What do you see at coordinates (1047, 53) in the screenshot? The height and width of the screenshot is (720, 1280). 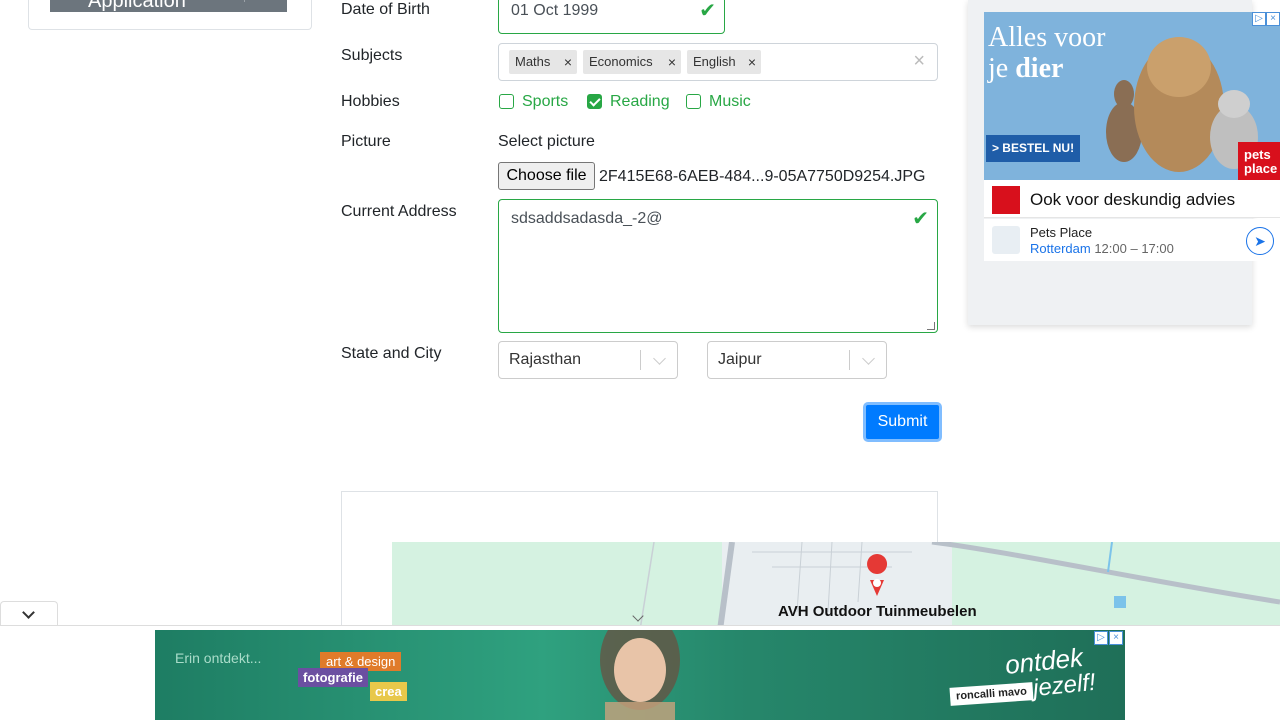 I see `ad-headline: Alles voor je dier` at bounding box center [1047, 53].